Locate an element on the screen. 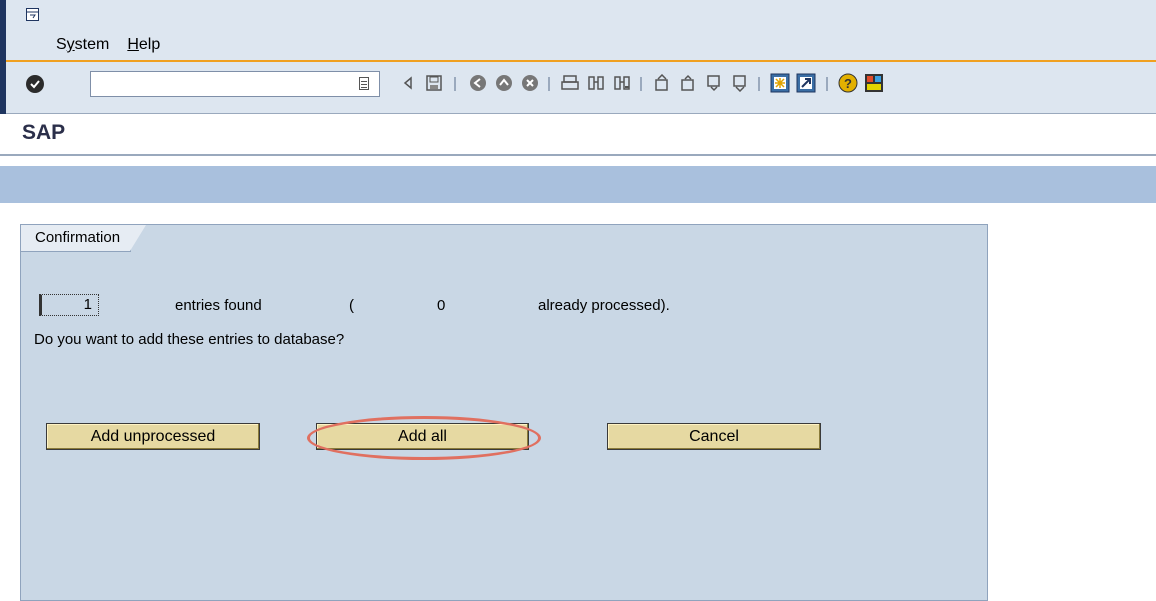 The width and height of the screenshot is (1156, 601). menu-system: System is located at coordinates (82, 45).